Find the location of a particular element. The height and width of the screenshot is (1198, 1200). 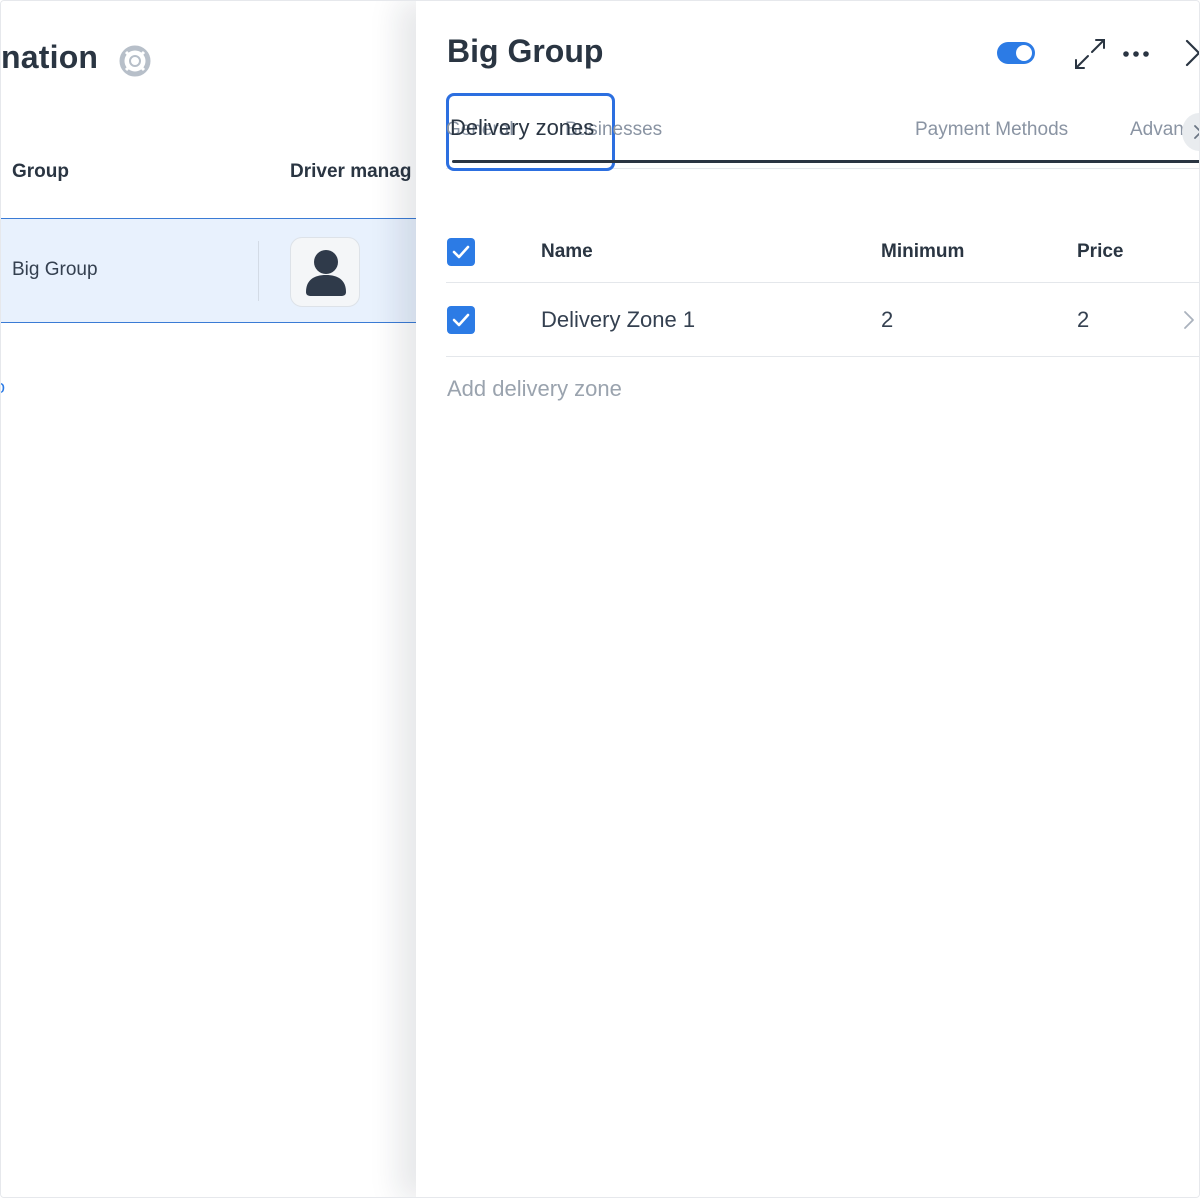

active-tab-indicator is located at coordinates (825, 161).